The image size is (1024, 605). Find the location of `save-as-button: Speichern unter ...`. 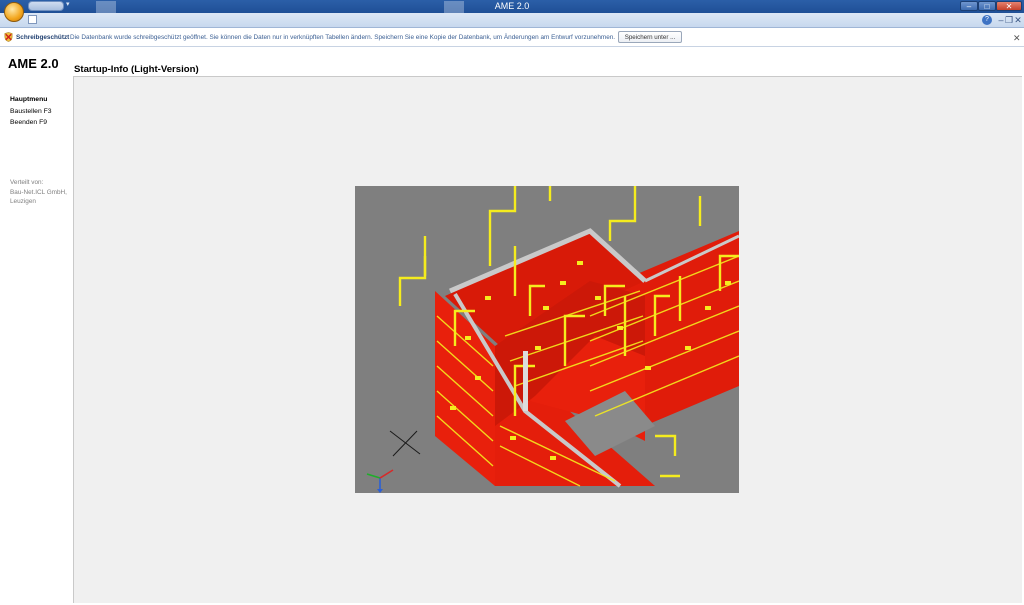

save-as-button: Speichern unter ... is located at coordinates (650, 37).